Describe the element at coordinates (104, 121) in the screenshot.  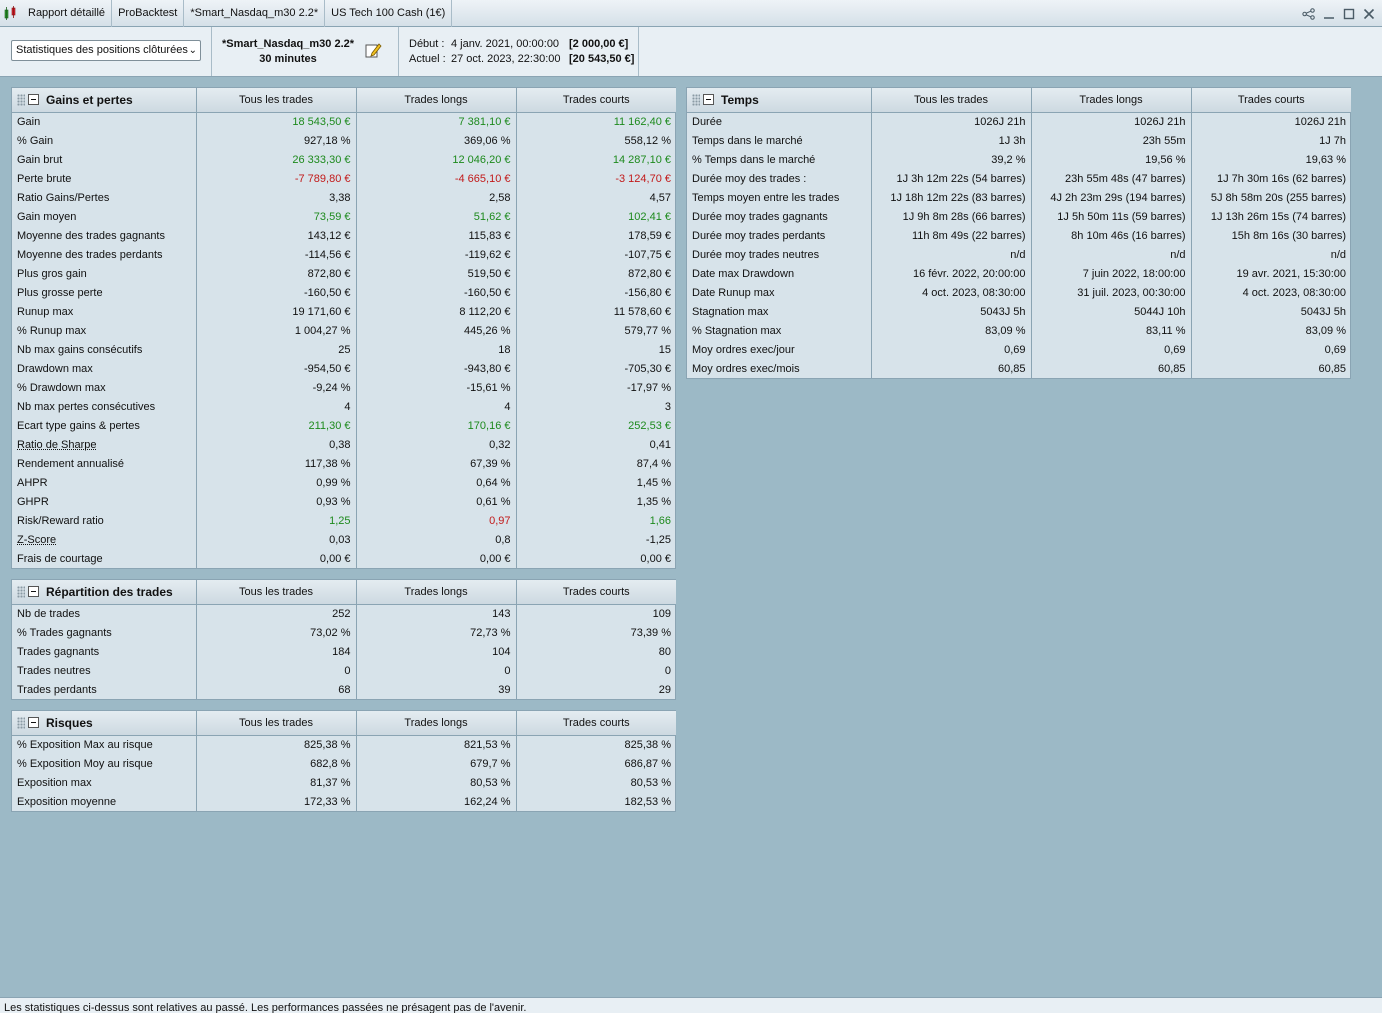
I see `row-label: Gain` at that location.